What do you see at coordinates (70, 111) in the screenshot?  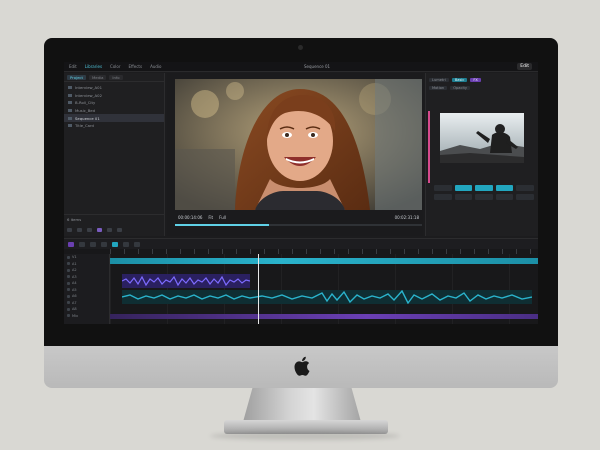 I see `audio-icon` at bounding box center [70, 111].